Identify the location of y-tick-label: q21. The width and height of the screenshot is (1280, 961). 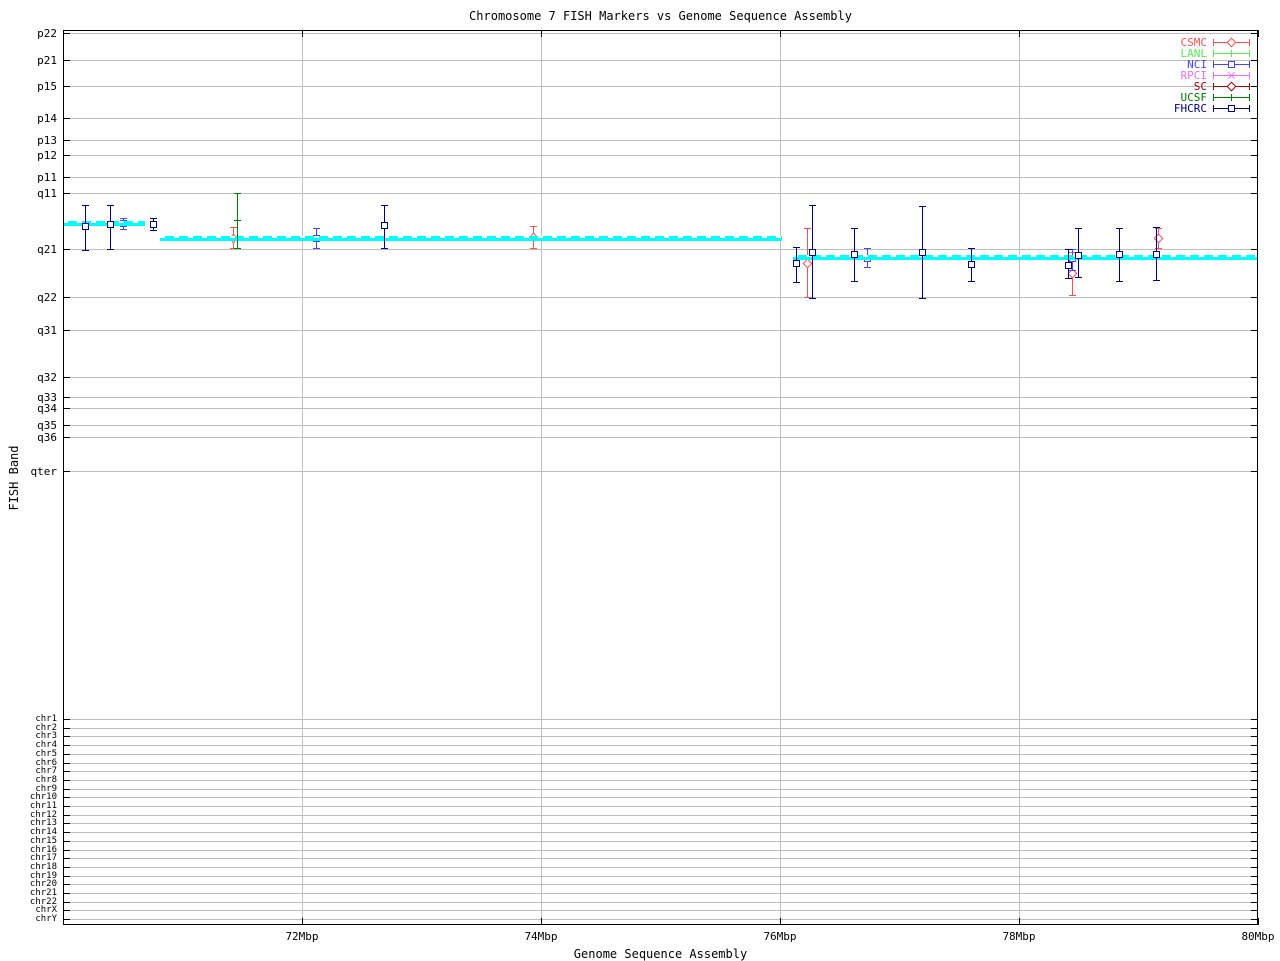
(47, 249).